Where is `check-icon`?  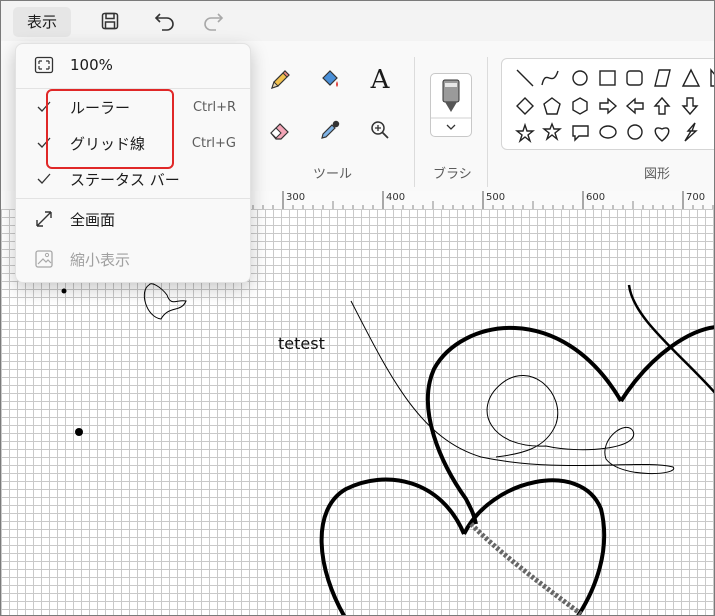
check-icon is located at coordinates (44, 179).